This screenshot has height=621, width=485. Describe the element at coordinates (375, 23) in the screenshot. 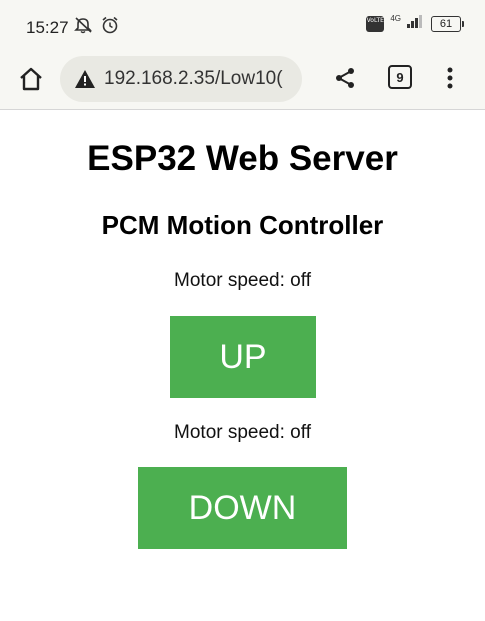

I see `volte-icon: VoLTE` at that location.